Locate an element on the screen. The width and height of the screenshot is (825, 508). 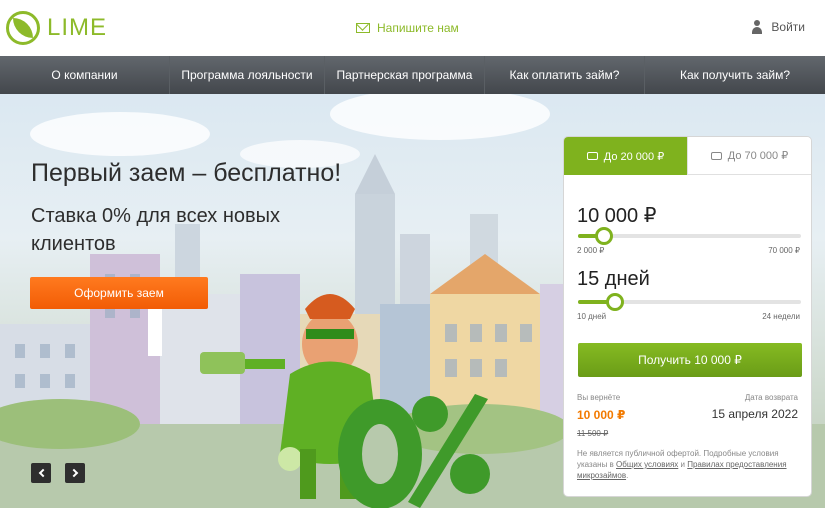
user-icon is located at coordinates (757, 27).